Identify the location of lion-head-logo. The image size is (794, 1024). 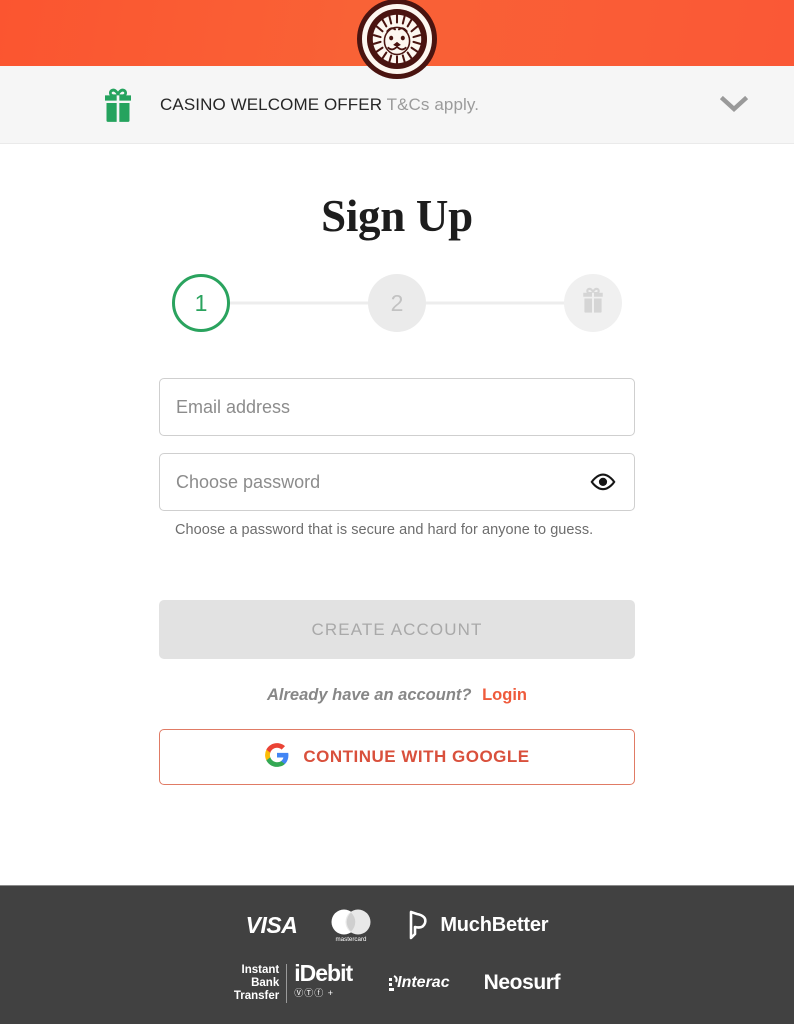
(397, 39).